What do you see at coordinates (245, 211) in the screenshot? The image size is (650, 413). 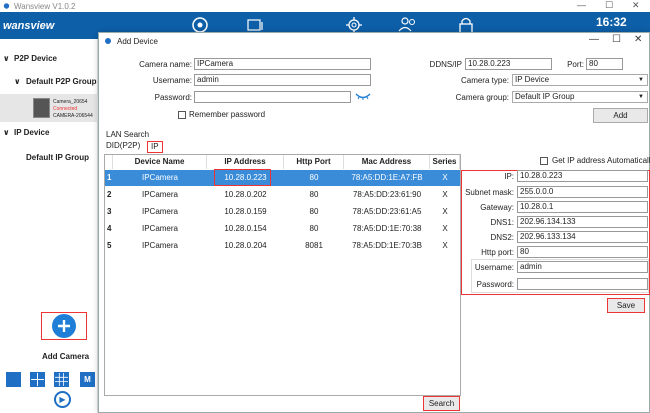 I see `ip-address-cell: 10.28.0.159` at bounding box center [245, 211].